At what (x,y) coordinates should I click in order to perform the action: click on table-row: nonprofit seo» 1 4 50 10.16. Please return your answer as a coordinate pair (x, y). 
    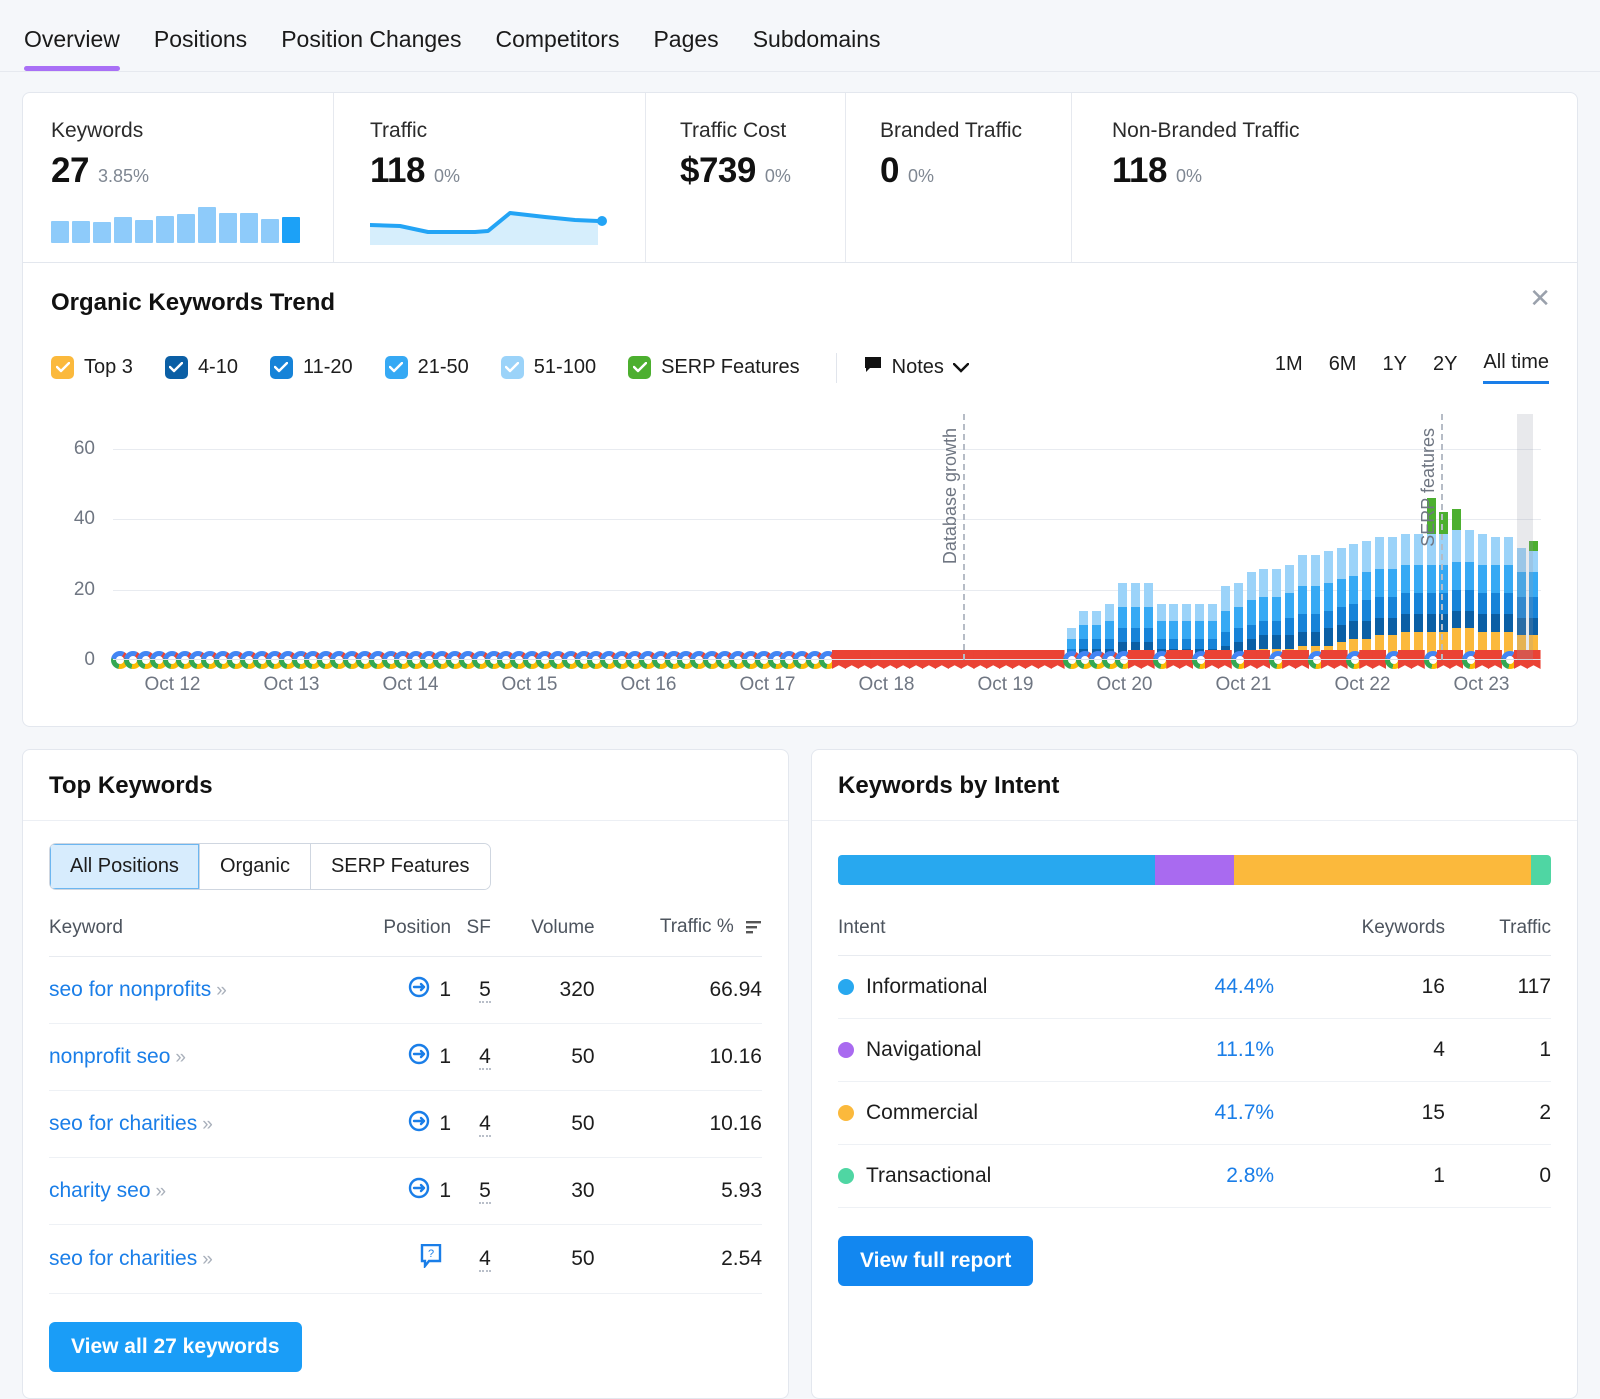
    Looking at the image, I should click on (405, 1057).